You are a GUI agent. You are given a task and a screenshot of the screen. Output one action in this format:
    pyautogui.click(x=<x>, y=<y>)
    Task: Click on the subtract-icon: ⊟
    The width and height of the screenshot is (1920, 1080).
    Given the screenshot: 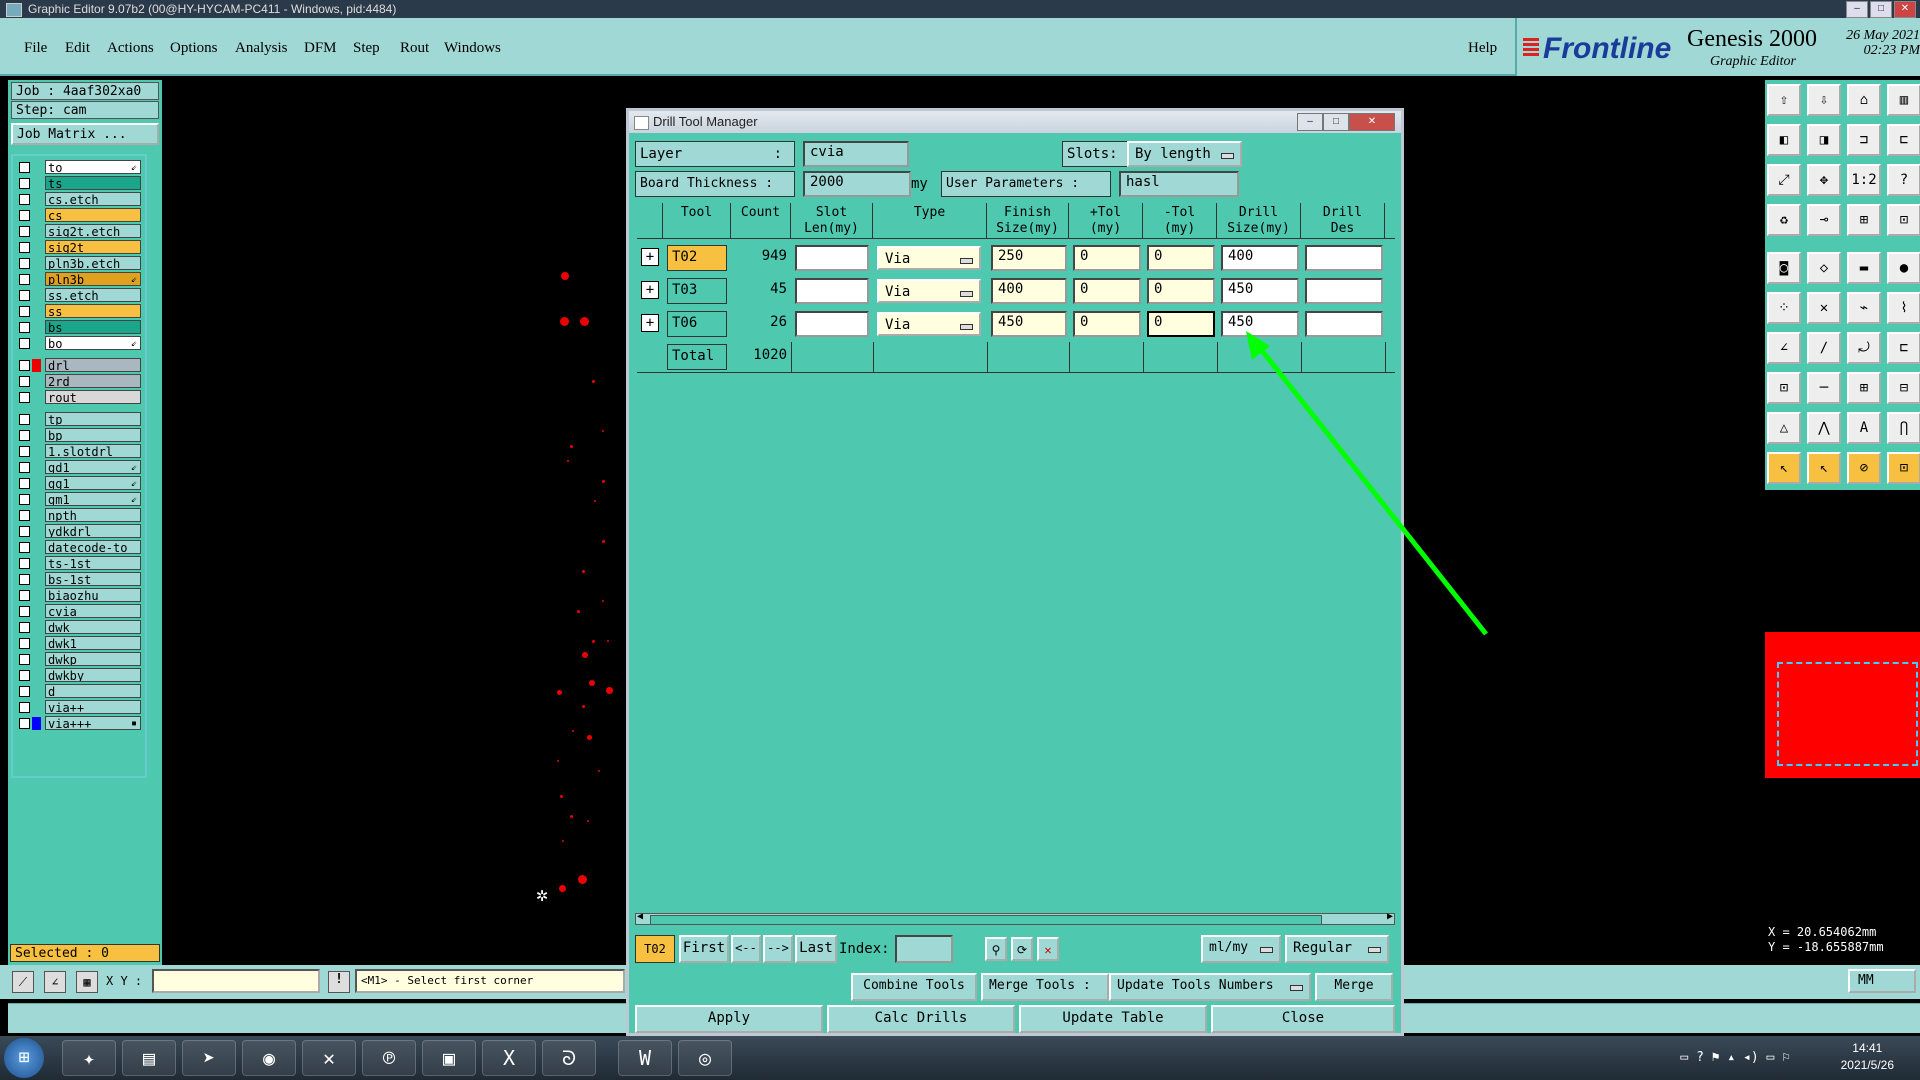 What is the action you would take?
    pyautogui.click(x=1903, y=388)
    